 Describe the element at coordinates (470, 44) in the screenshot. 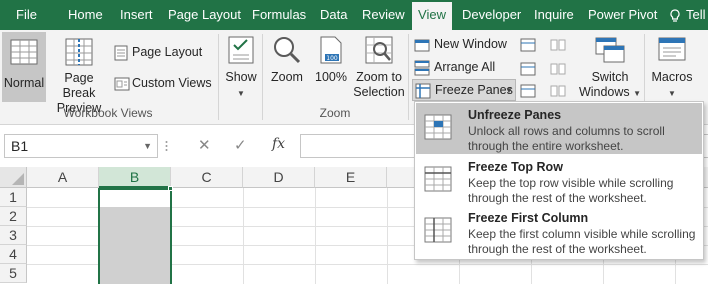

I see `new-window-label: New Window` at that location.